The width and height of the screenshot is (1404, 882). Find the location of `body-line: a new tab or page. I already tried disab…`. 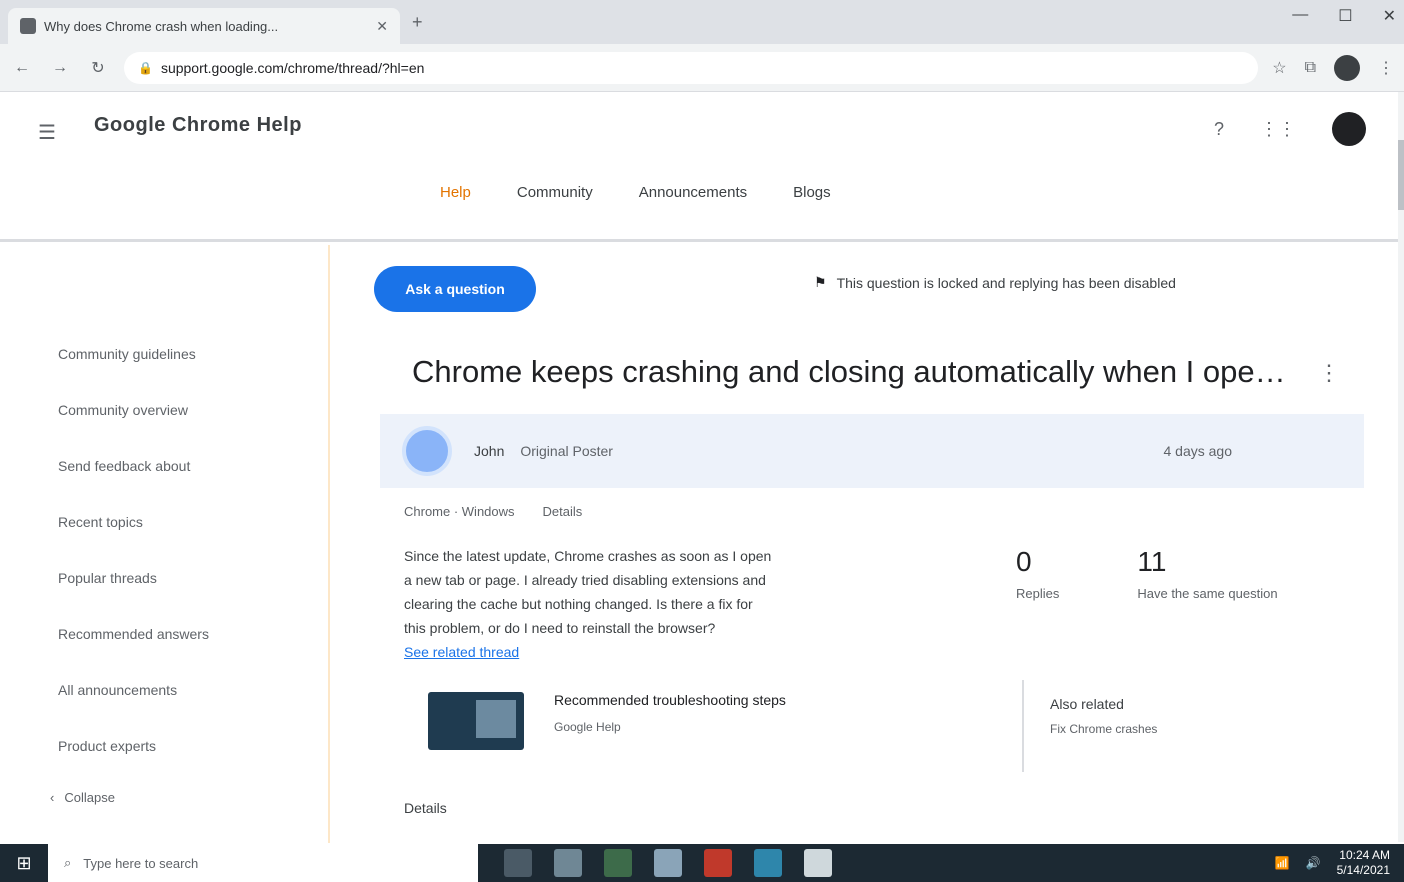

body-line: a new tab or page. I already tried disab… is located at coordinates (585, 580).